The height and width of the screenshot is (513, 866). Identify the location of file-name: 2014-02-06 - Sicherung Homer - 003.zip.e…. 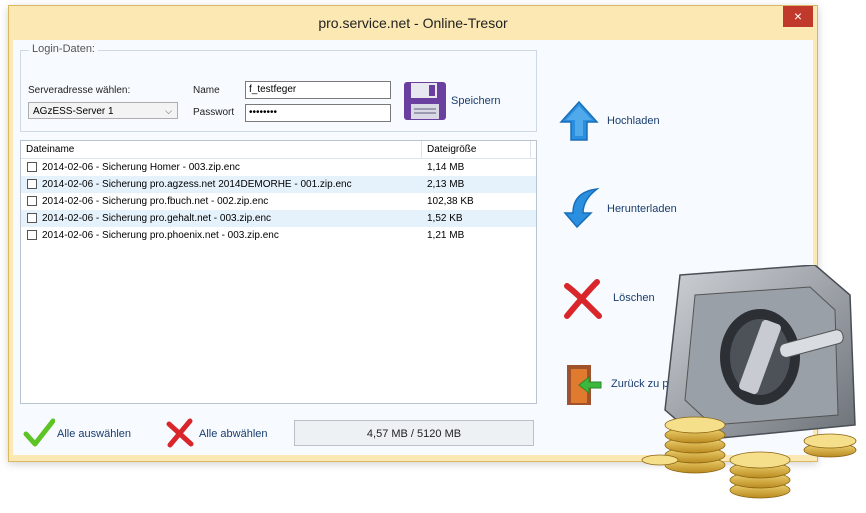
(141, 167).